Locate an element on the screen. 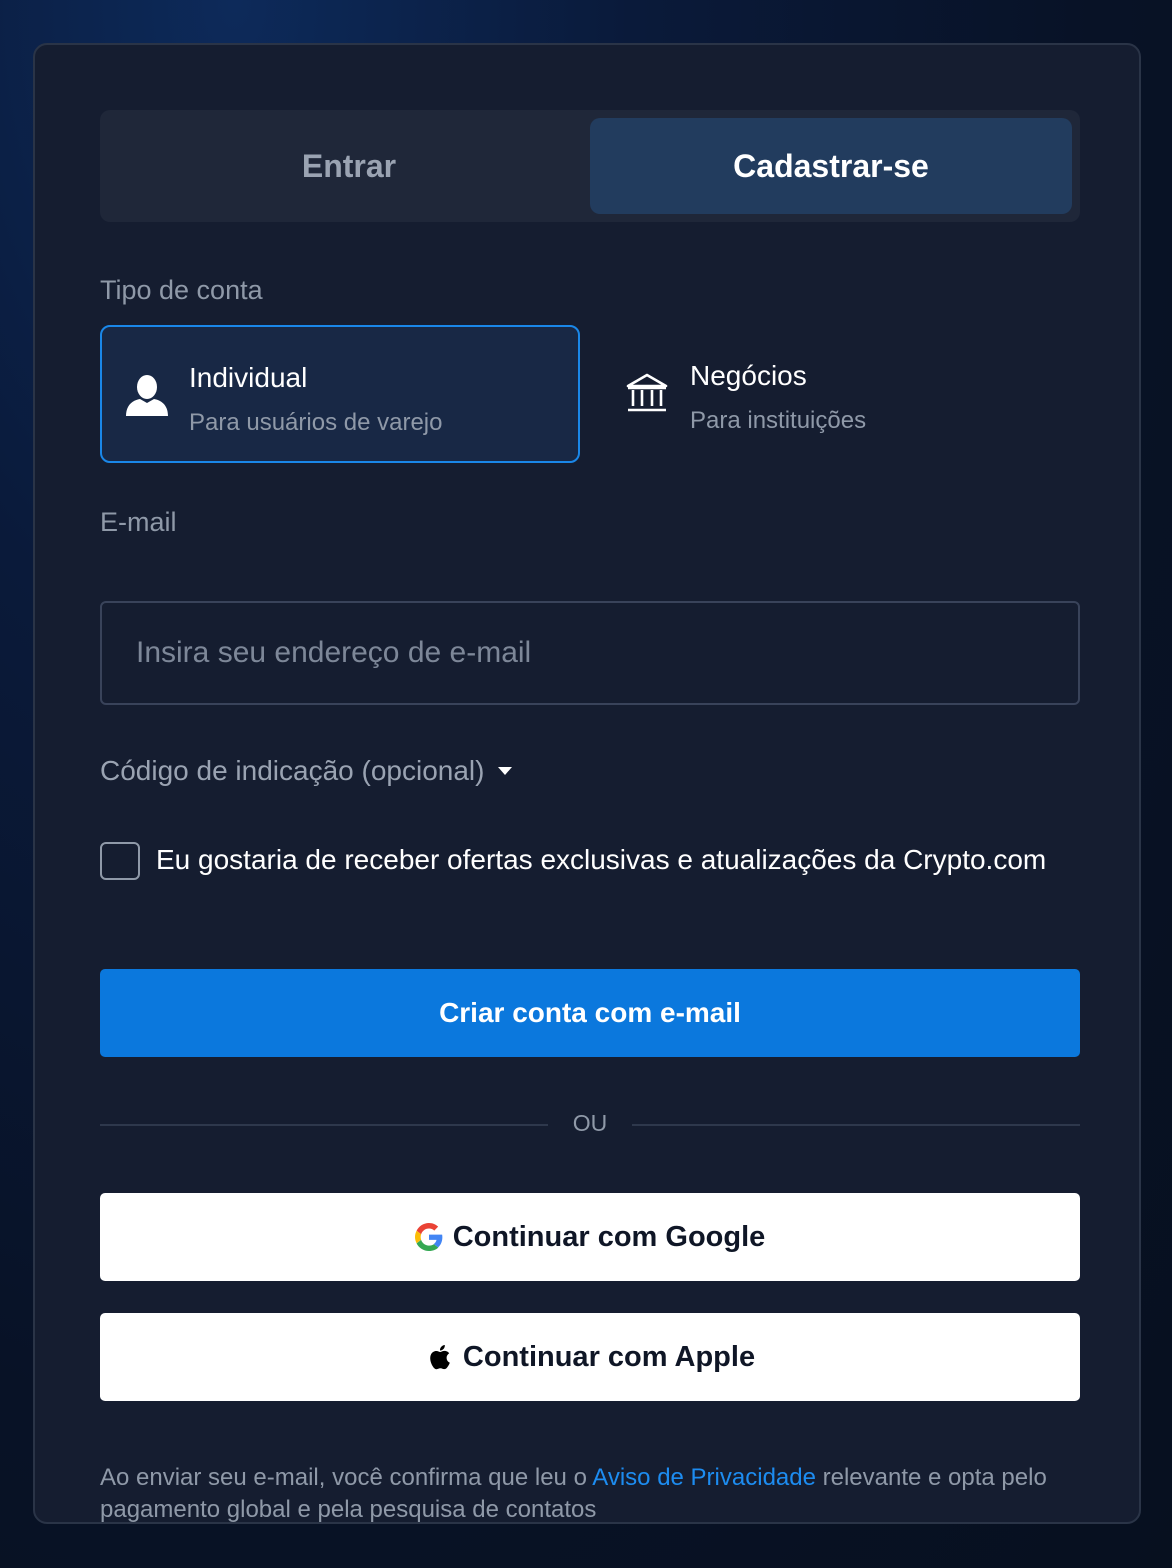  email-input is located at coordinates (590, 653).